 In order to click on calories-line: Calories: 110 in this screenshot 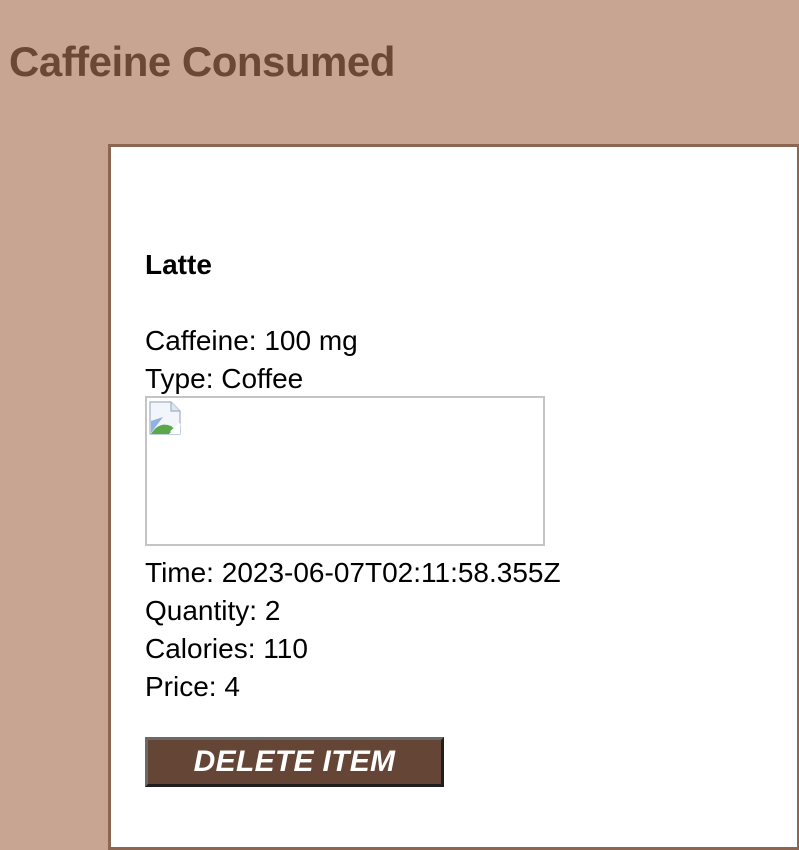, I will do `click(226, 649)`.